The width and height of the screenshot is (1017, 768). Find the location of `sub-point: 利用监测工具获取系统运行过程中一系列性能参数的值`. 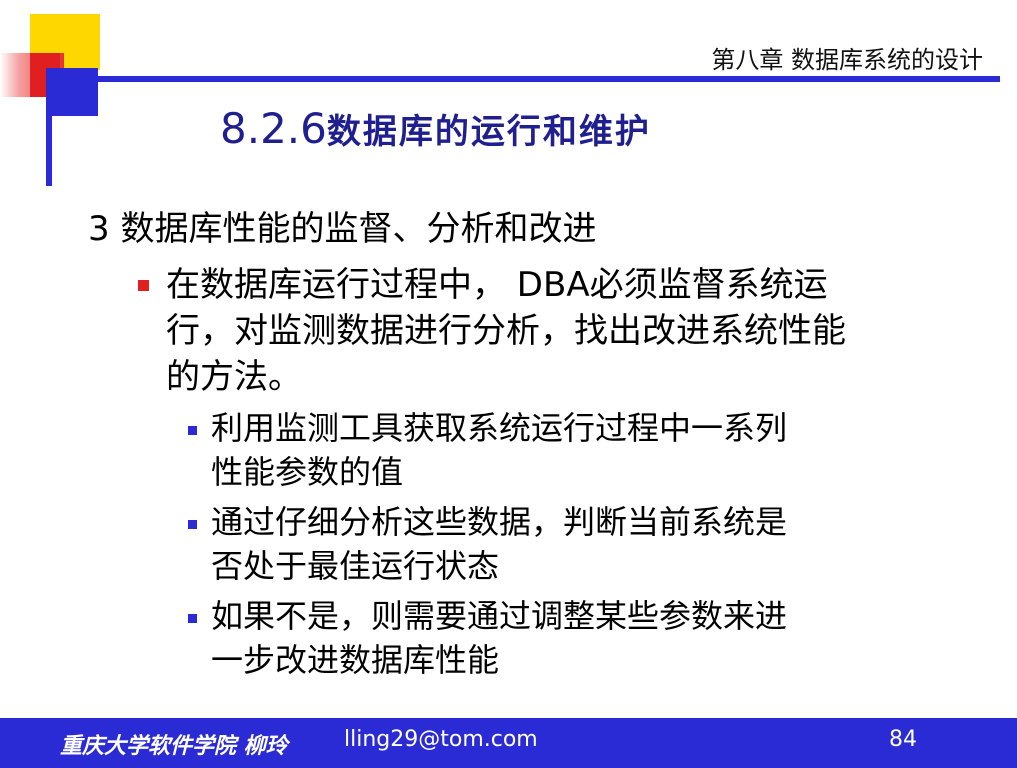

sub-point: 利用监测工具获取系统运行过程中一系列性能参数的值 is located at coordinates (449, 450).